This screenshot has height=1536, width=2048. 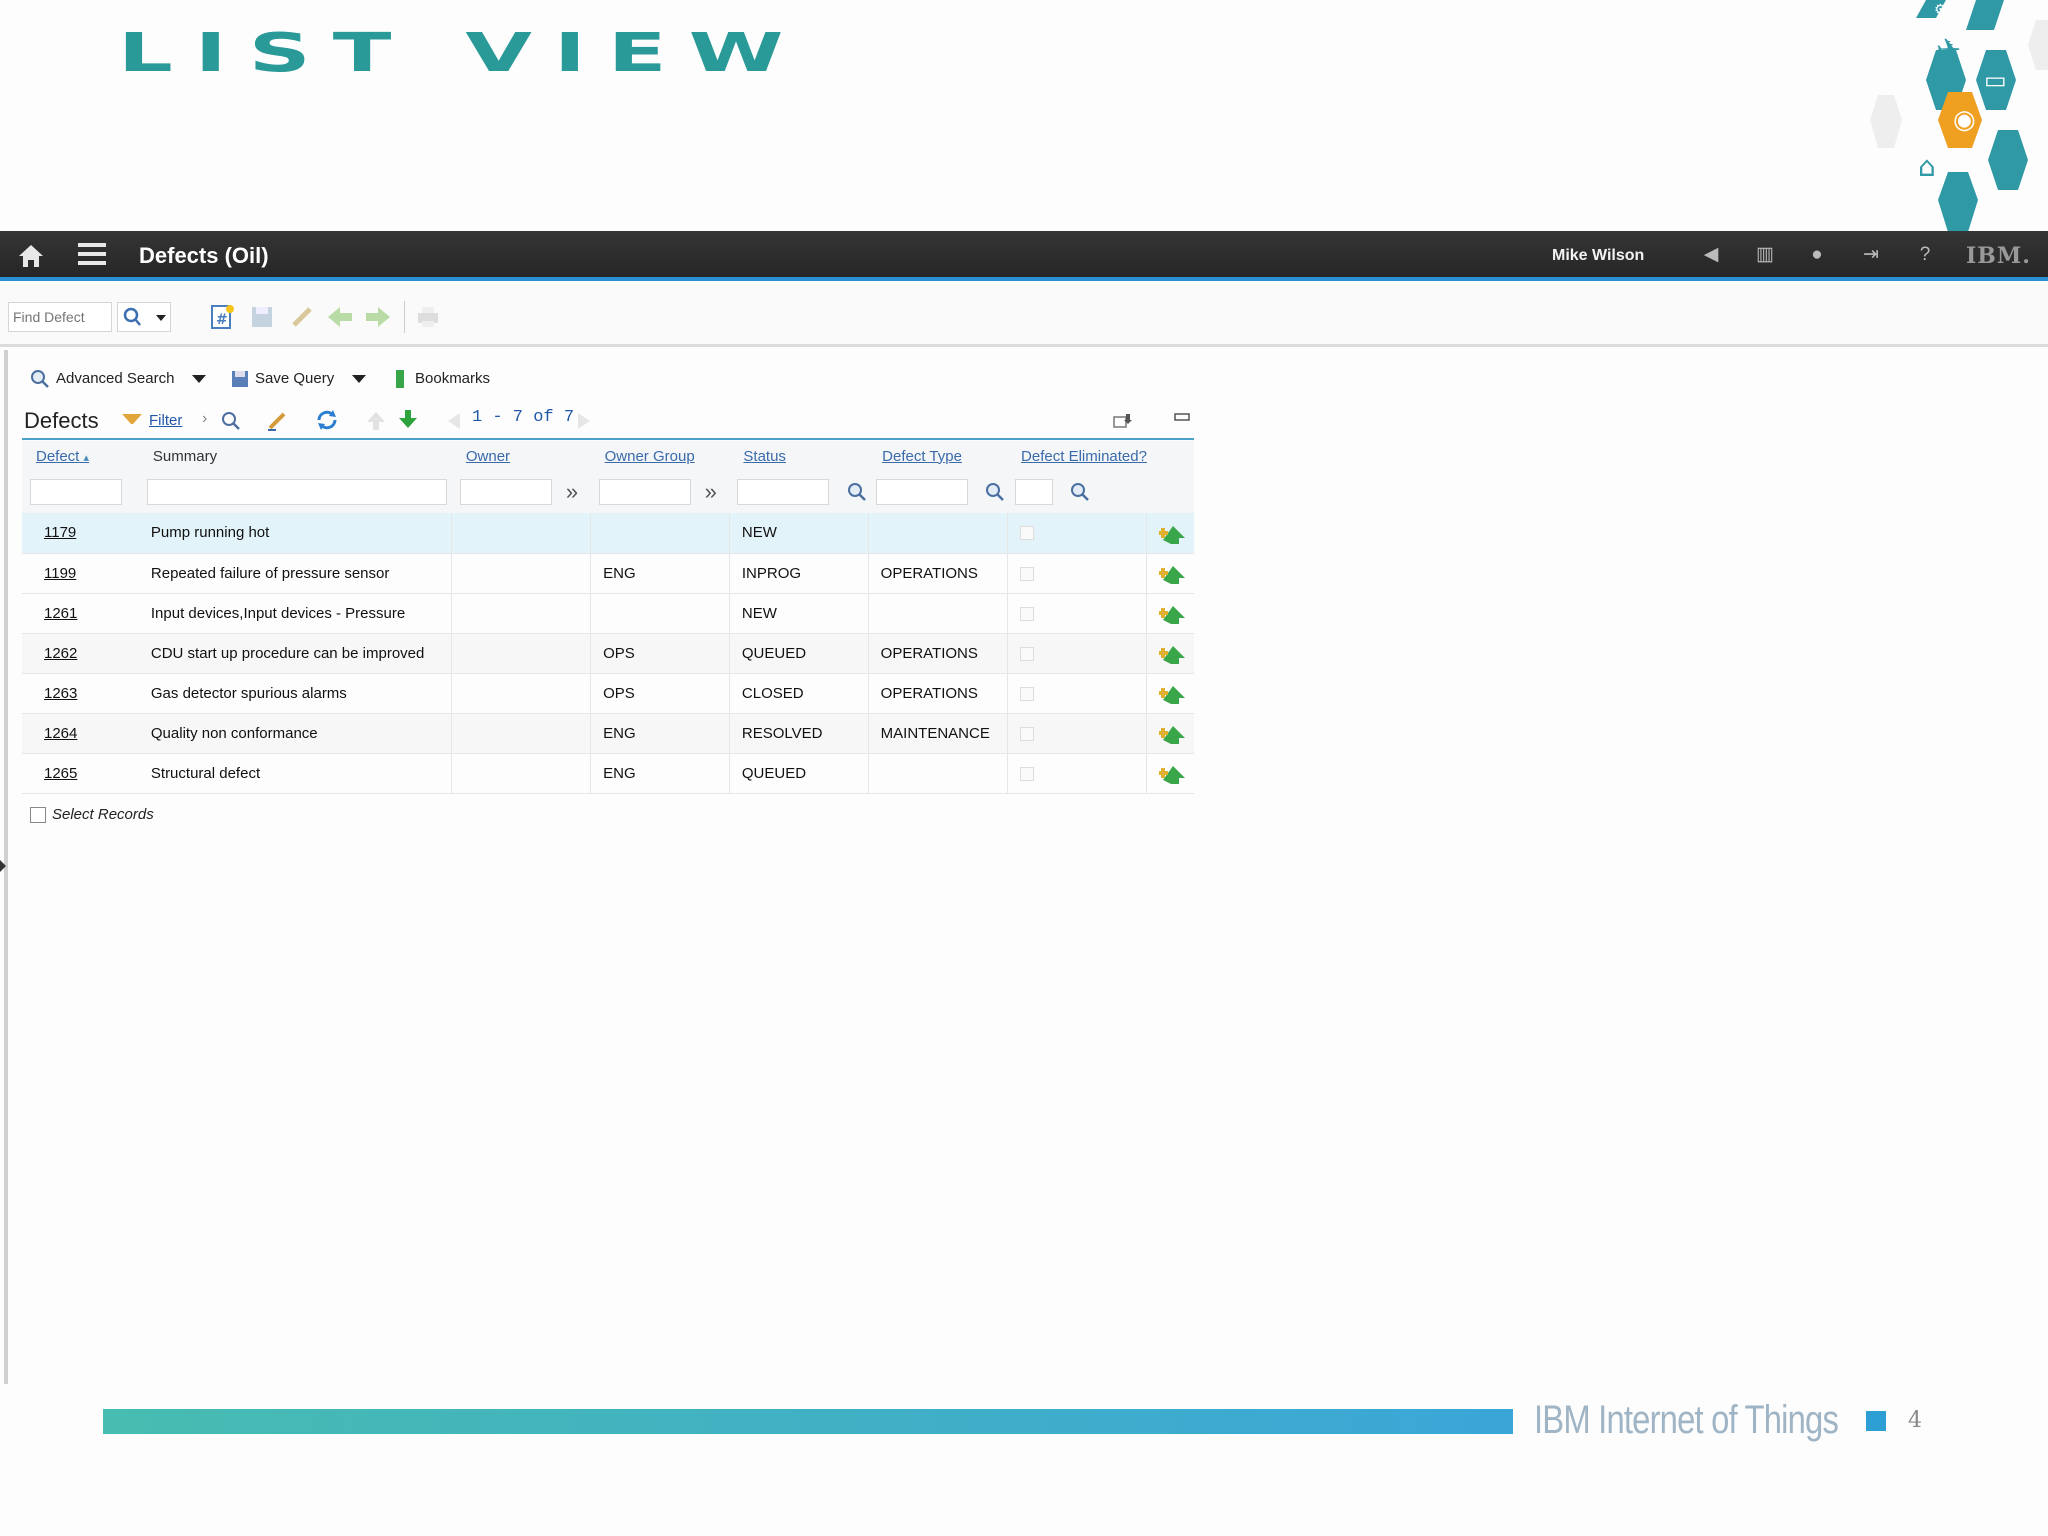 I want to click on menu-icon, so click(x=92, y=255).